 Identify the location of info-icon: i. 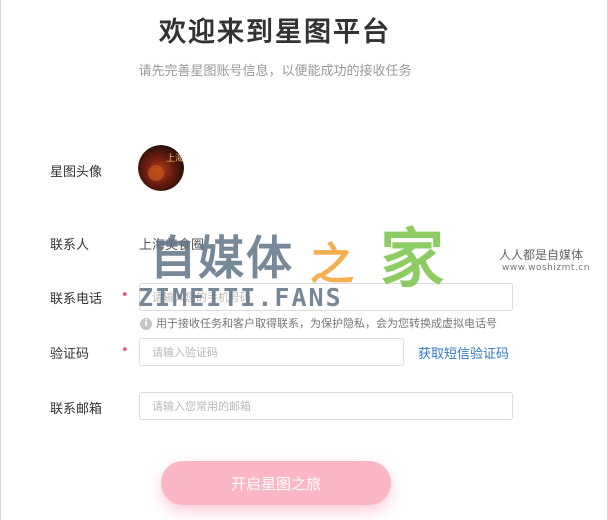
(146, 324).